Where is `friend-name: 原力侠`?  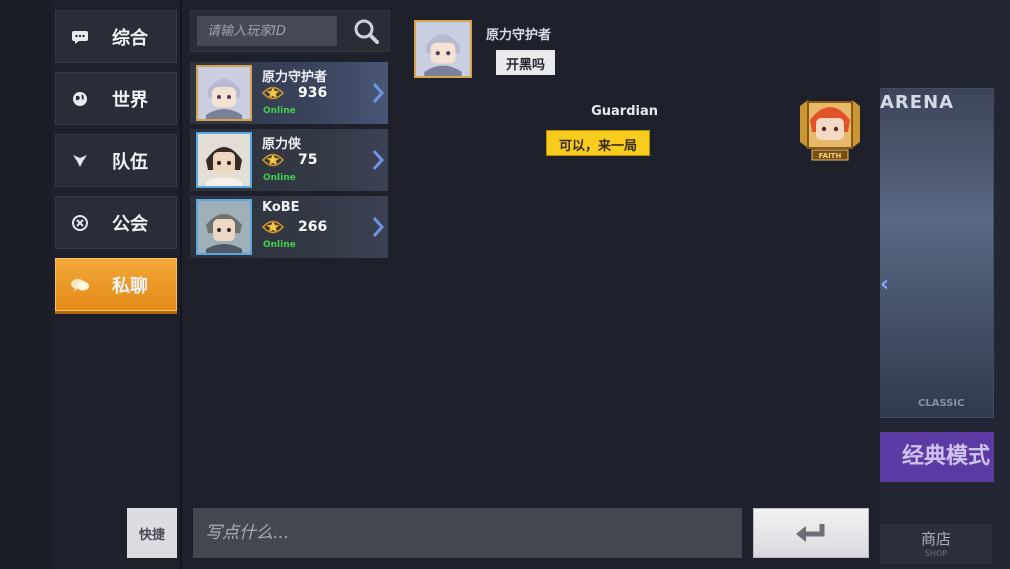
friend-name: 原力侠 is located at coordinates (282, 144).